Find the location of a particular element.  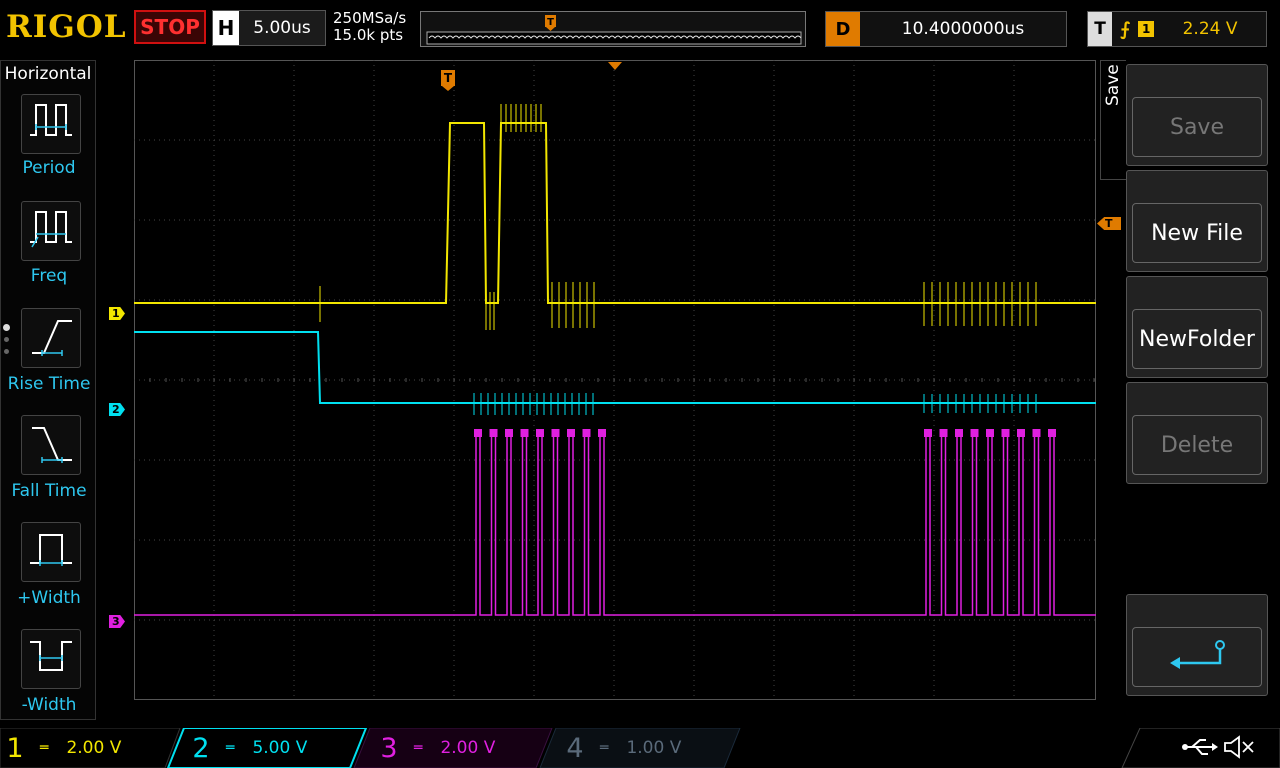

rising-edge-icon: ⨍ is located at coordinates (1125, 29).